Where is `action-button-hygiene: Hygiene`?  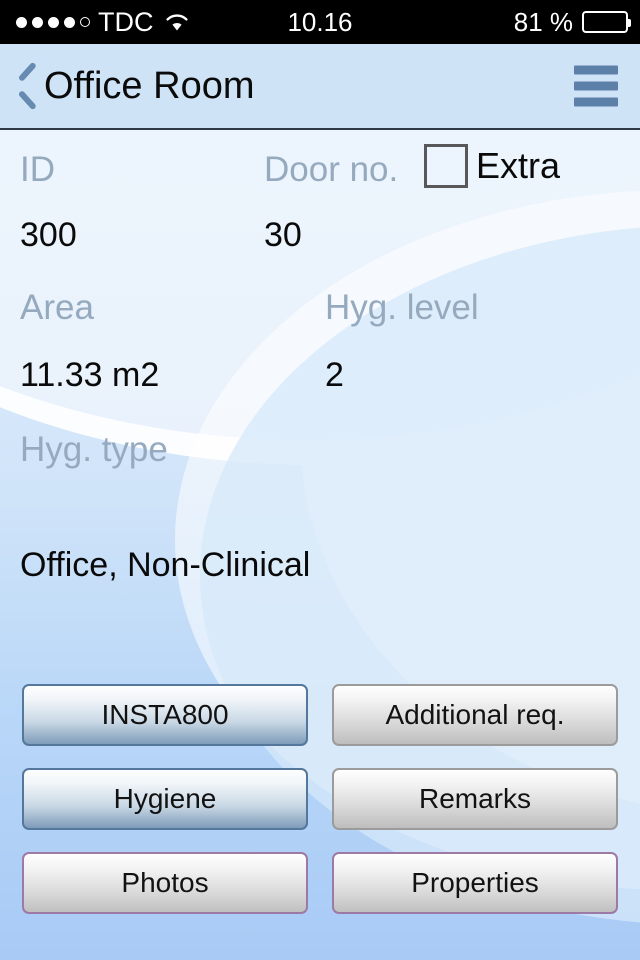 action-button-hygiene: Hygiene is located at coordinates (165, 799).